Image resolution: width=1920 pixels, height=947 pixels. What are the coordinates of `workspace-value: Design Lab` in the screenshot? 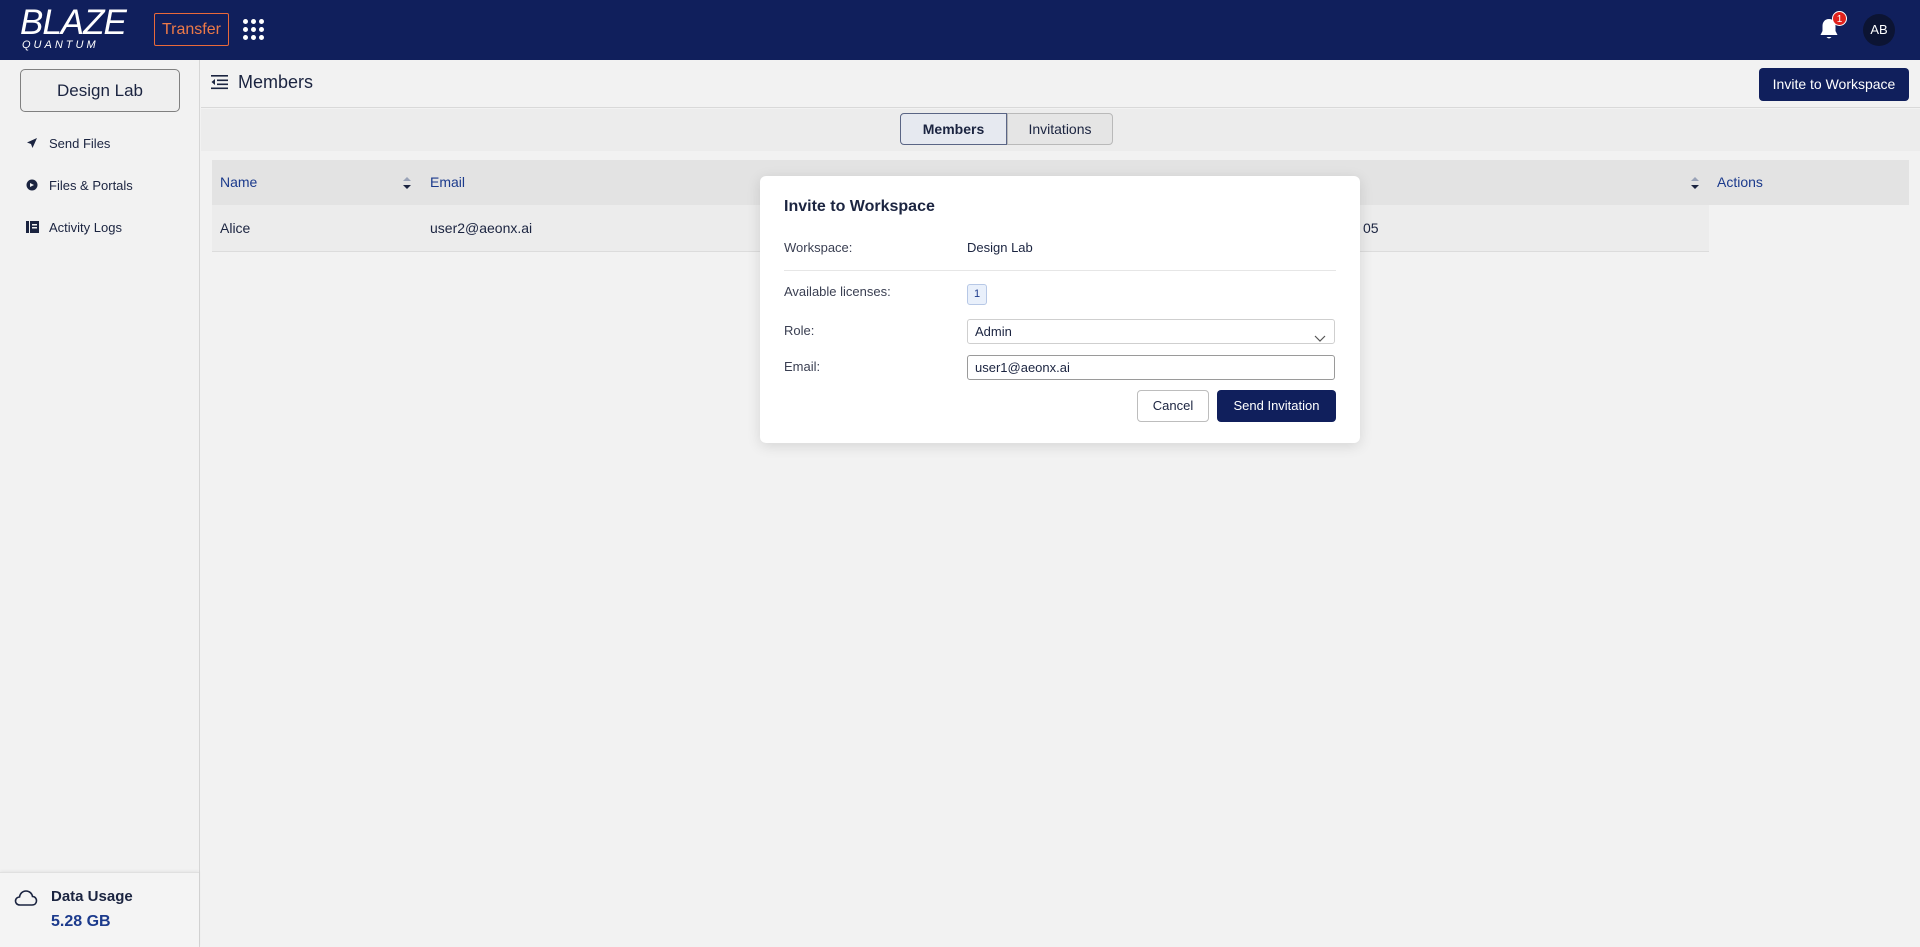 It's located at (1000, 247).